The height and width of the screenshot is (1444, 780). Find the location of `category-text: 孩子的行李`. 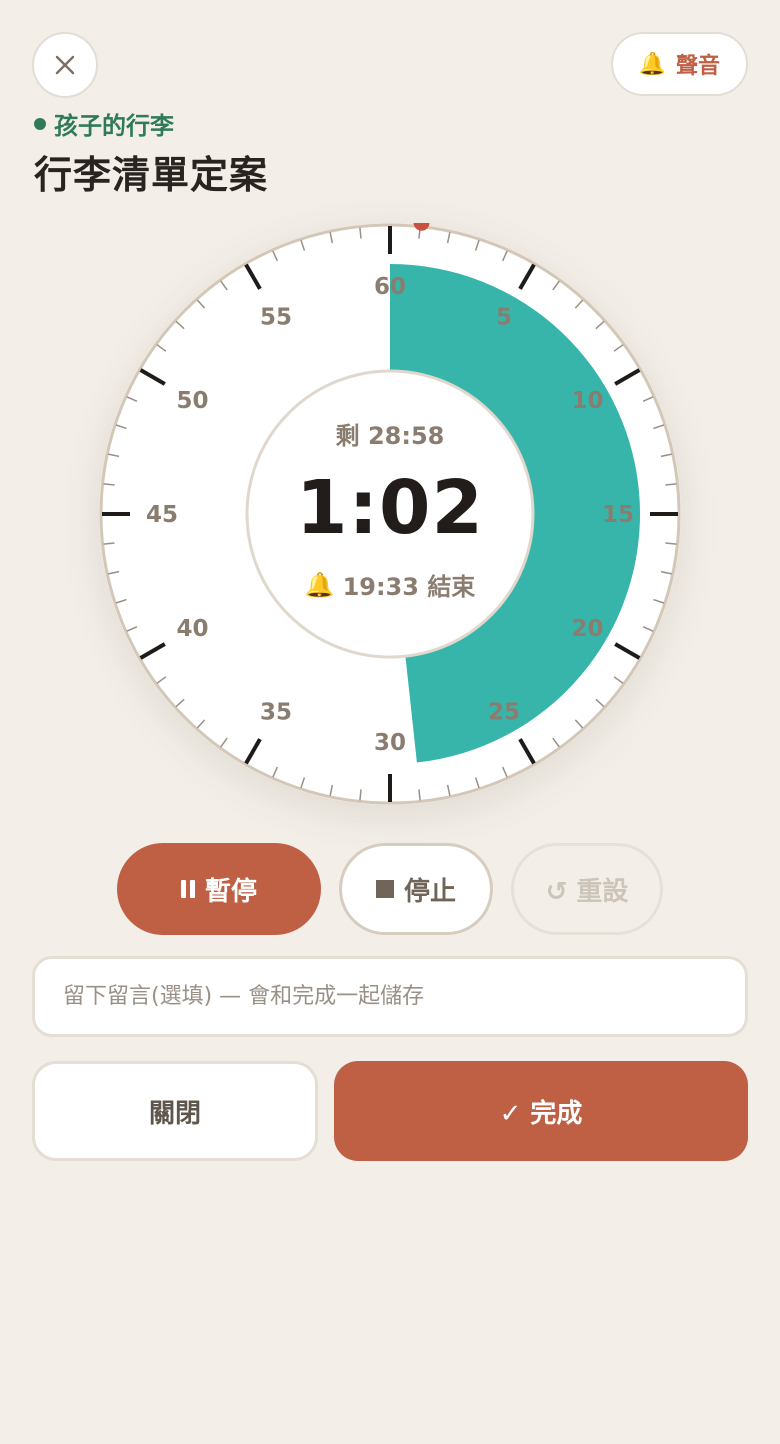

category-text: 孩子的行李 is located at coordinates (114, 126).